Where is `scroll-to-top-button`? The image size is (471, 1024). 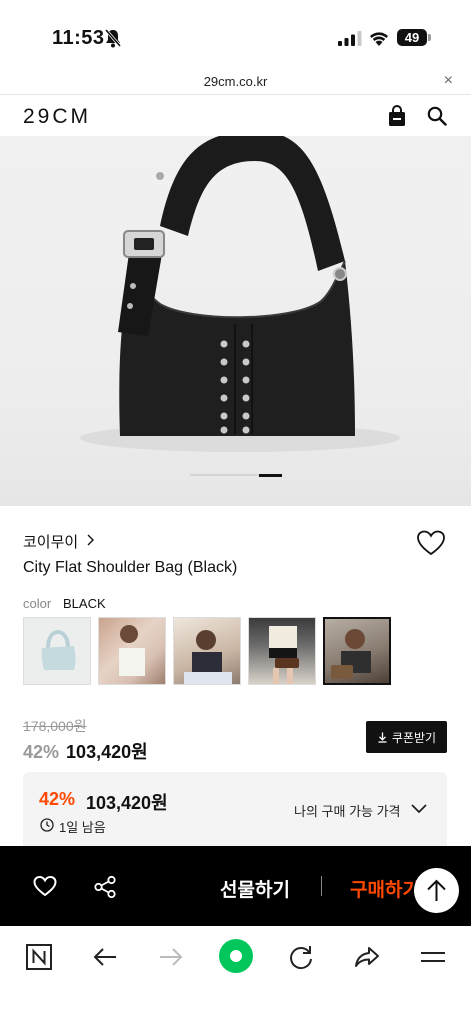
scroll-to-top-button is located at coordinates (436, 890).